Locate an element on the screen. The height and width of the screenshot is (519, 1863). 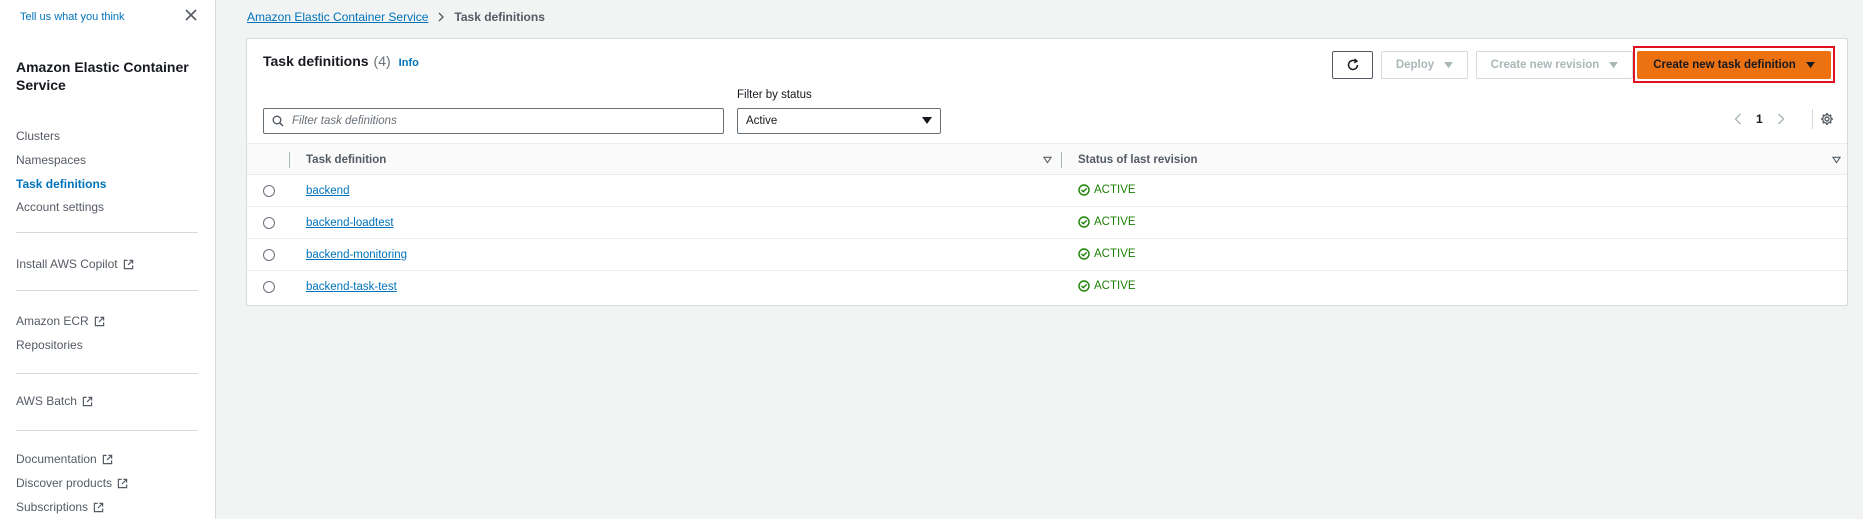
sidebar-item-label: Amazon ECR is located at coordinates (52, 321).